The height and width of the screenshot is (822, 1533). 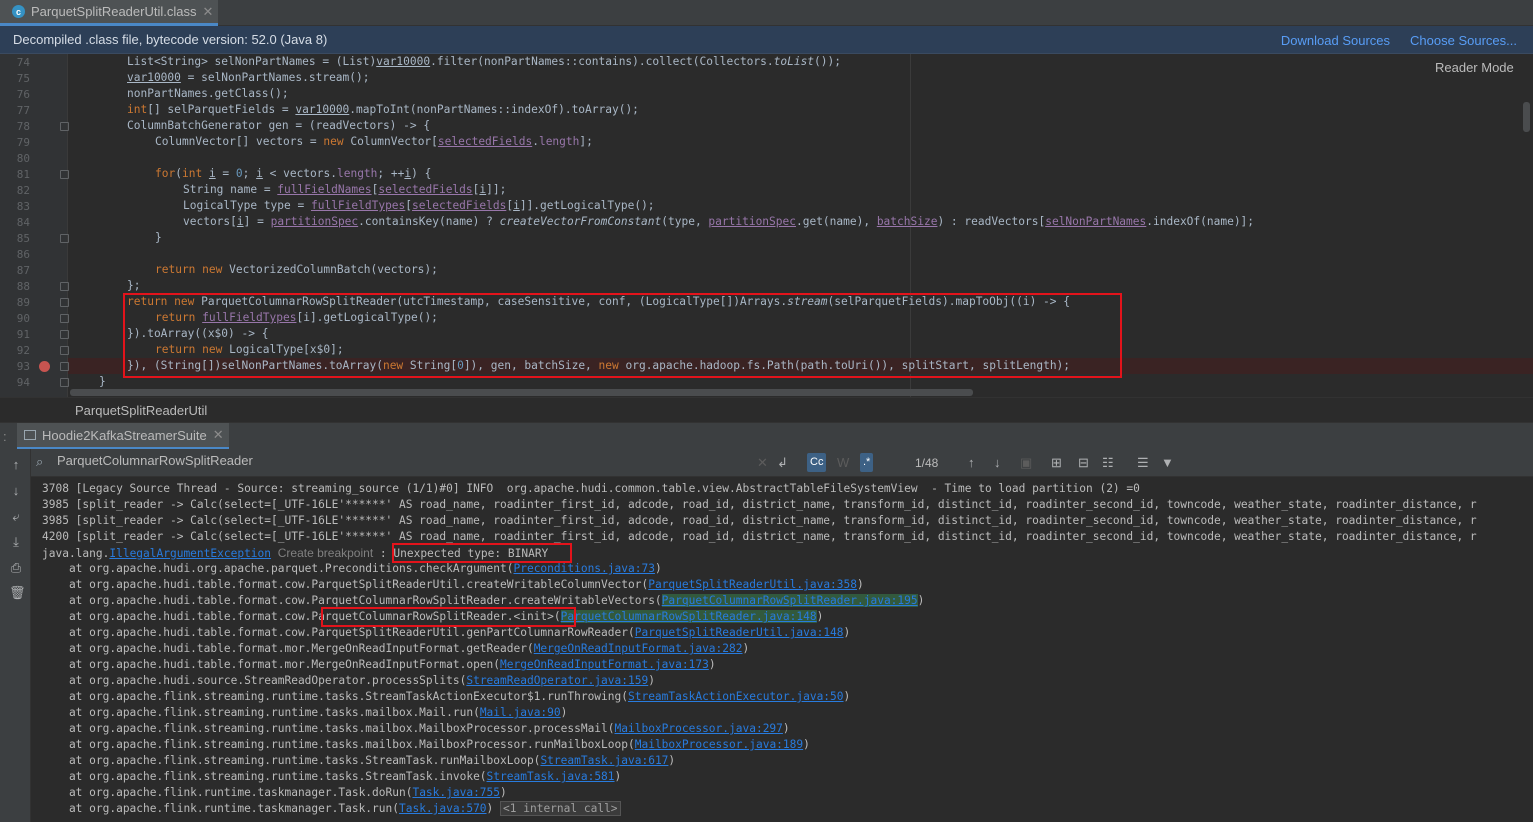 What do you see at coordinates (16, 568) in the screenshot?
I see `print-icon: ⎙` at bounding box center [16, 568].